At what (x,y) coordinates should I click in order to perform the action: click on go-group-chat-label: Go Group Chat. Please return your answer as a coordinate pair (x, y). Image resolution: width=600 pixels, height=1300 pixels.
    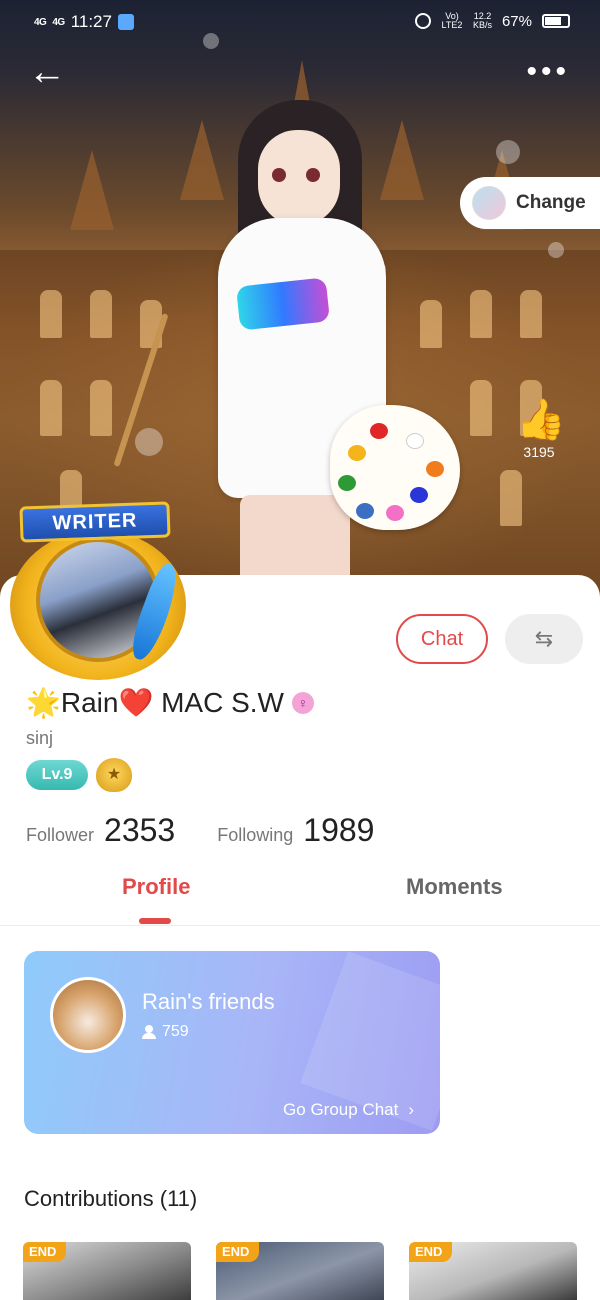
    Looking at the image, I should click on (341, 1109).